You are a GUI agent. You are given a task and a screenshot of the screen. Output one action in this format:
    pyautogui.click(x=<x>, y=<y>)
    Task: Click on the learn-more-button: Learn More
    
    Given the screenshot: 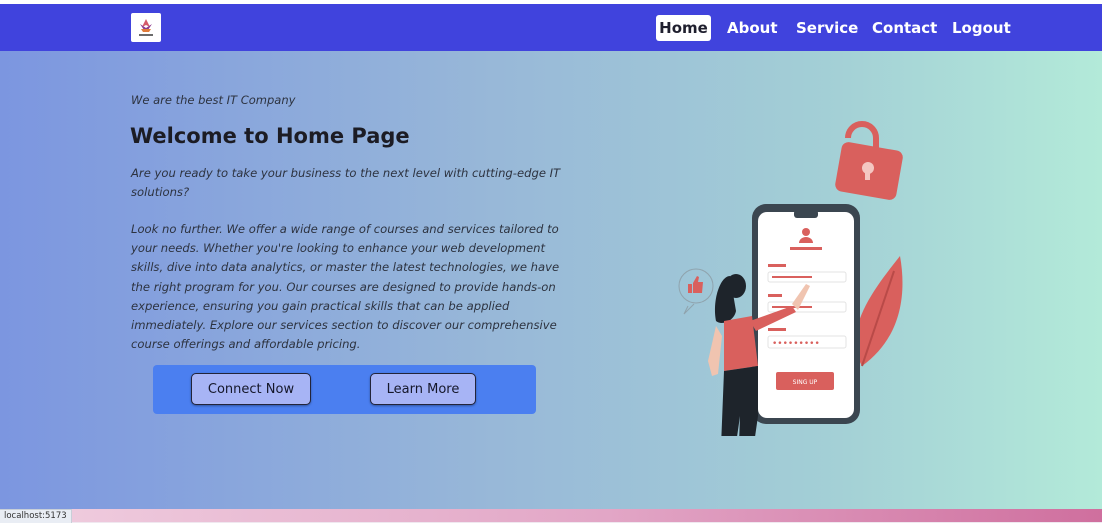 What is the action you would take?
    pyautogui.click(x=423, y=389)
    